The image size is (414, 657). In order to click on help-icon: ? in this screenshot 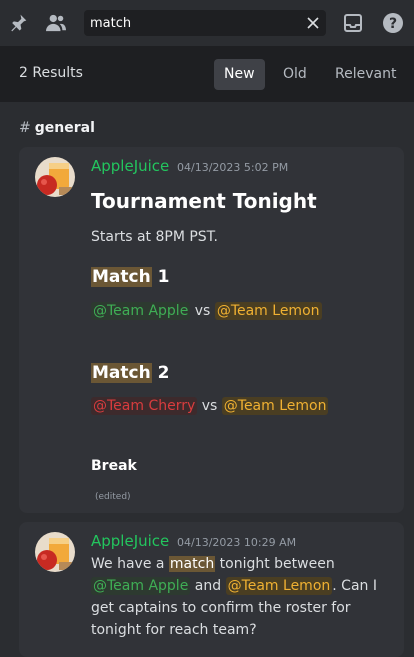, I will do `click(393, 23)`.